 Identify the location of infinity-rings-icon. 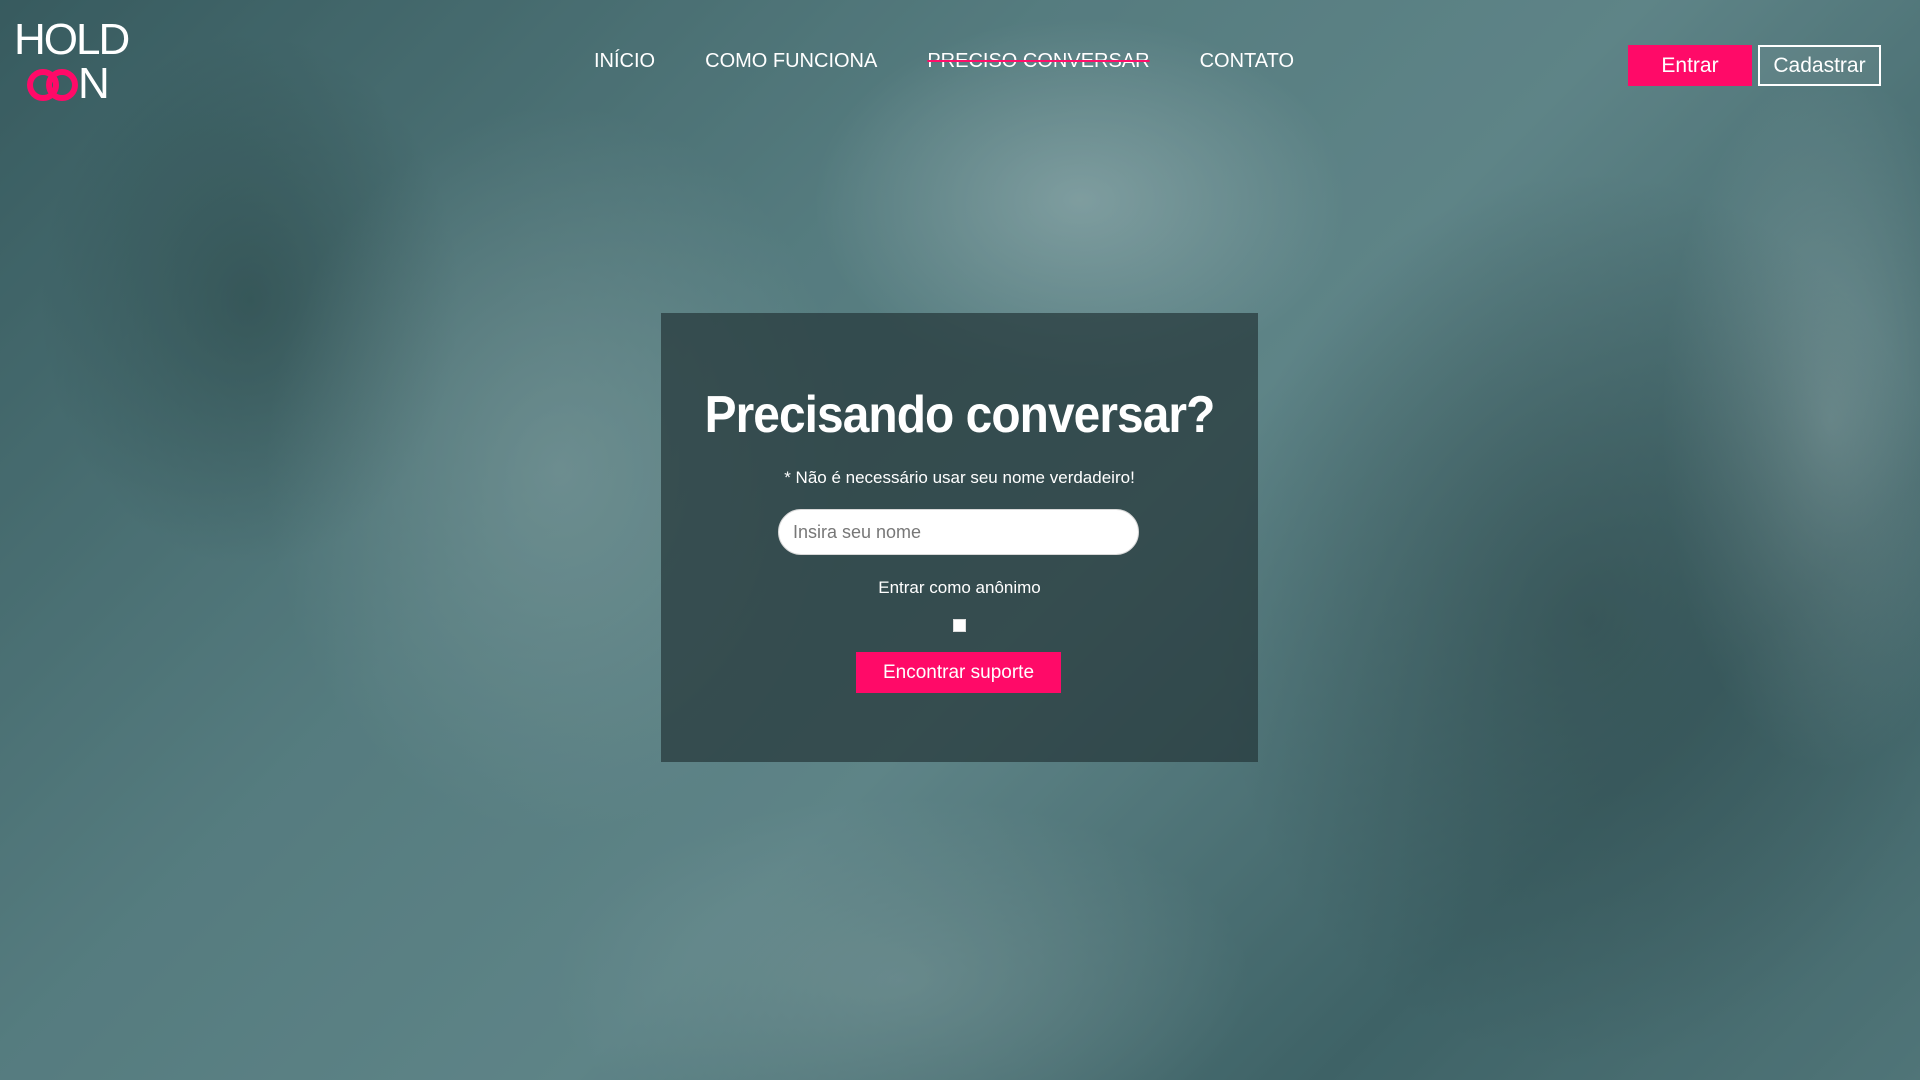
(52, 85).